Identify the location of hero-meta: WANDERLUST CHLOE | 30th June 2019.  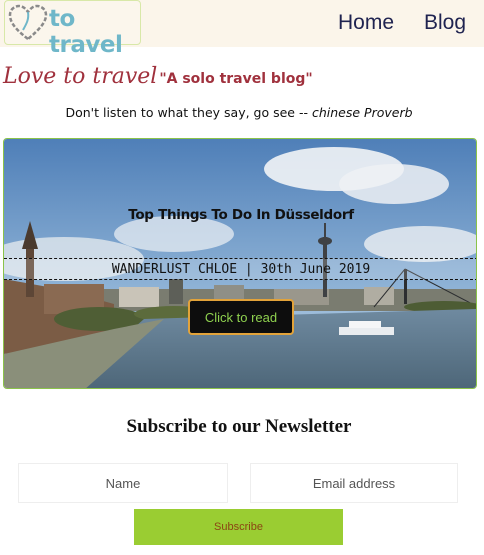
(241, 269).